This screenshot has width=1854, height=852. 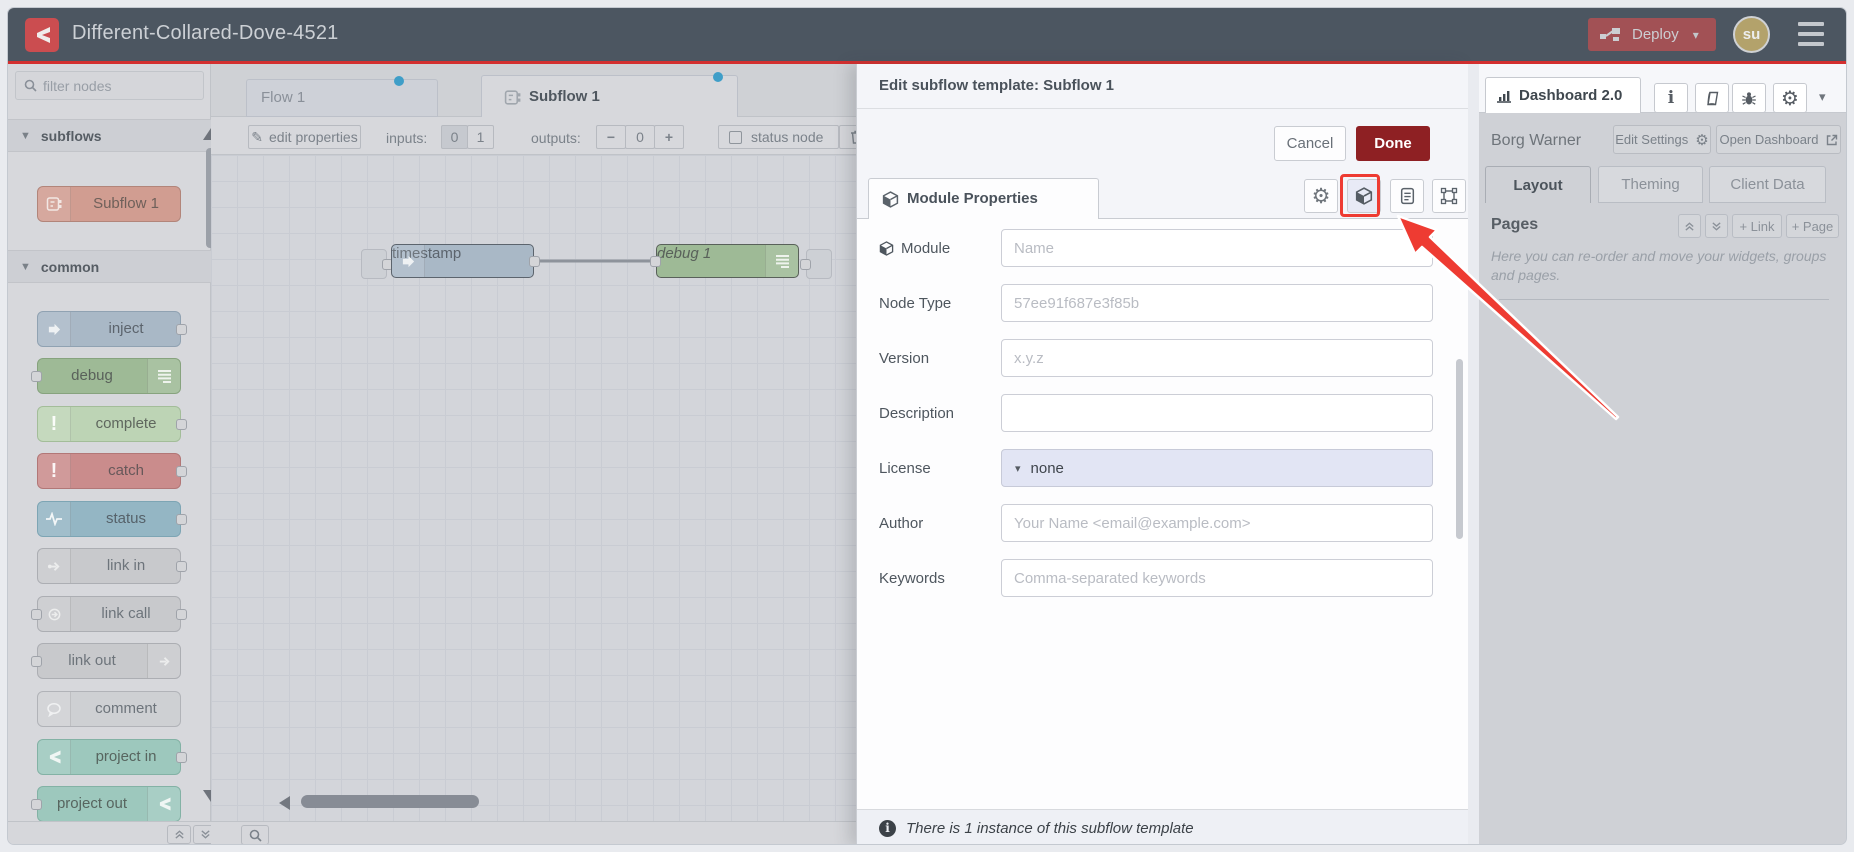 What do you see at coordinates (109, 204) in the screenshot?
I see `palette-node-subflow-1: Subflow 1` at bounding box center [109, 204].